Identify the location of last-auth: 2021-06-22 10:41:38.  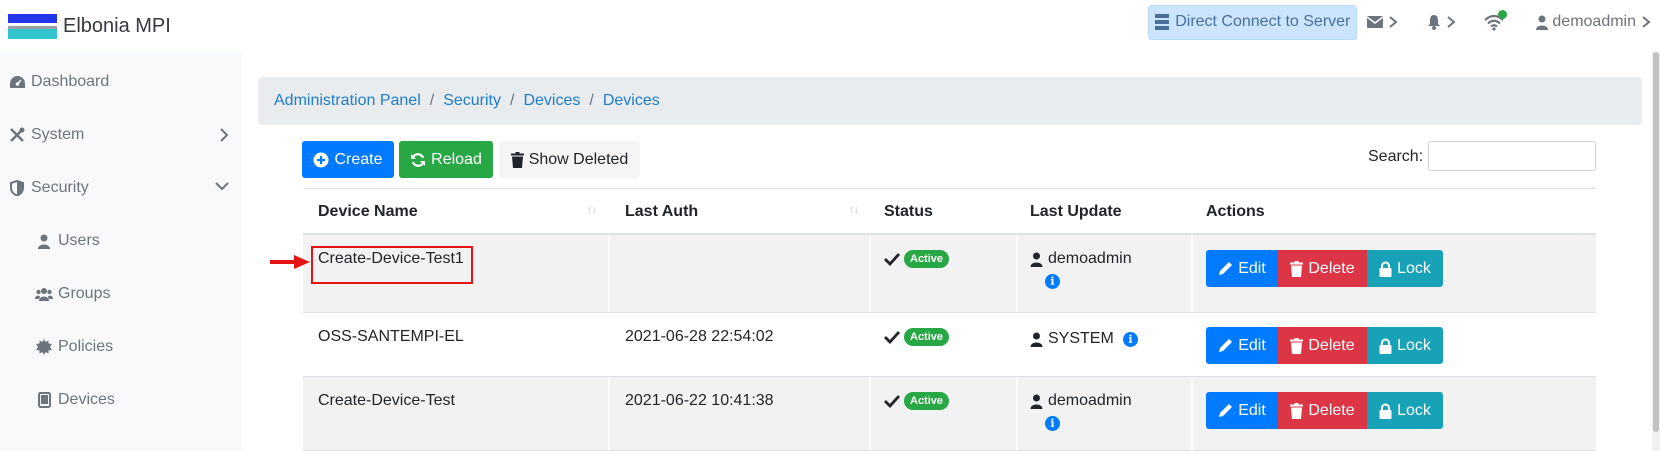
(699, 400).